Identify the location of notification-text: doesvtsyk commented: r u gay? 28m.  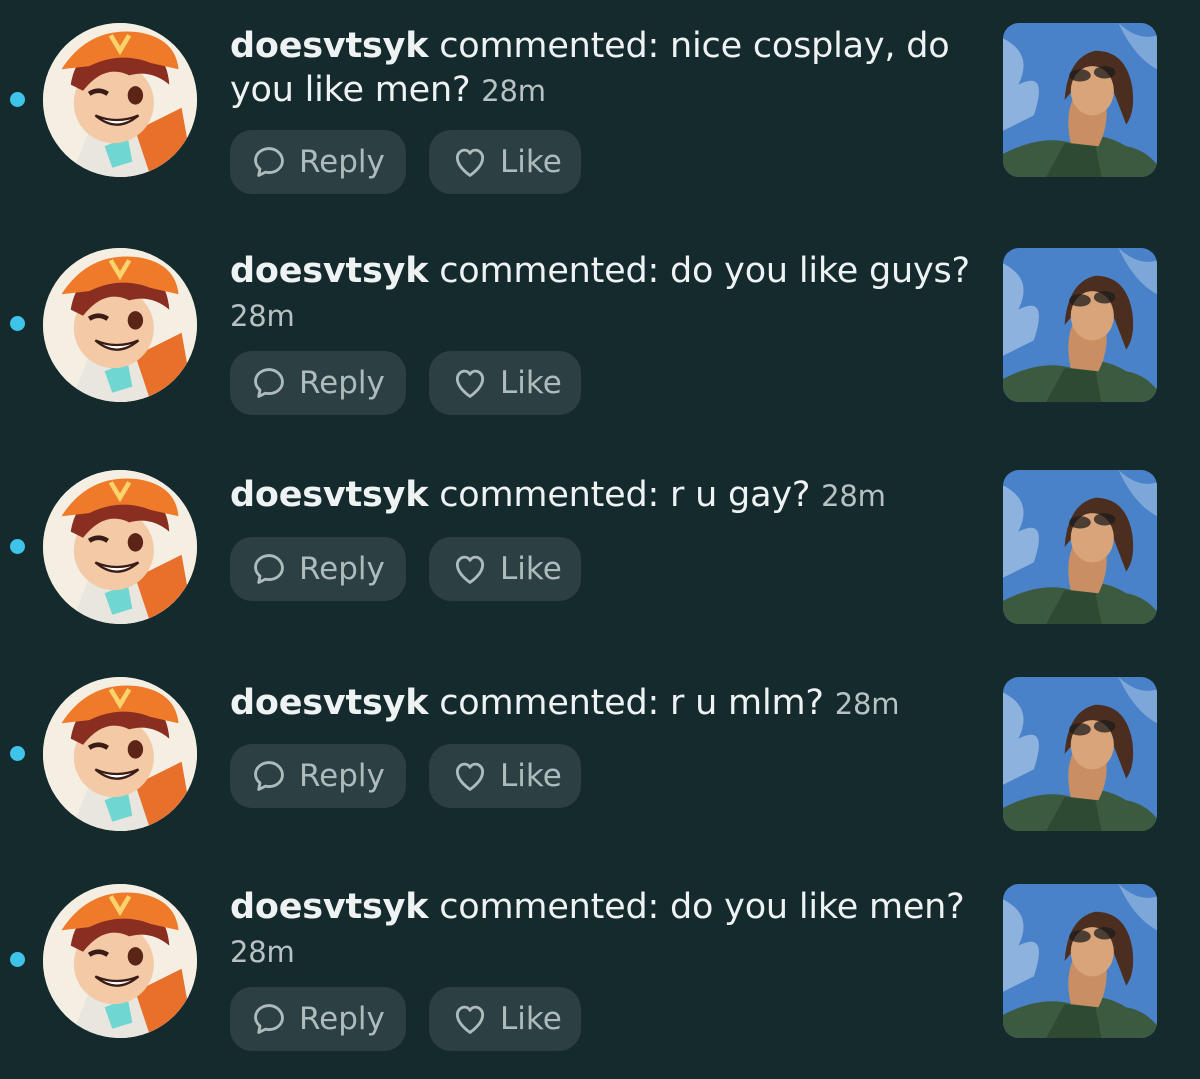
(605, 495).